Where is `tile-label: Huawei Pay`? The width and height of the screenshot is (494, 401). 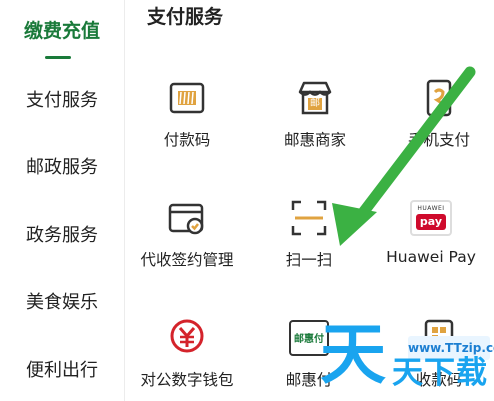
tile-label: Huawei Pay is located at coordinates (431, 257).